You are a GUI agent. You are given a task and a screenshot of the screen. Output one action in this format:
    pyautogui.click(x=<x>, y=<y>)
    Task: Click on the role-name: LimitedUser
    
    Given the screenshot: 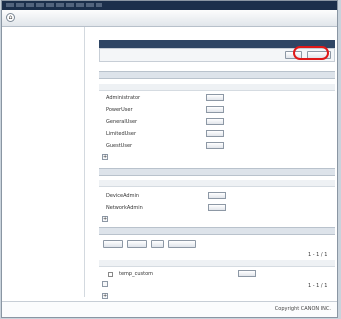 What is the action you would take?
    pyautogui.click(x=121, y=134)
    